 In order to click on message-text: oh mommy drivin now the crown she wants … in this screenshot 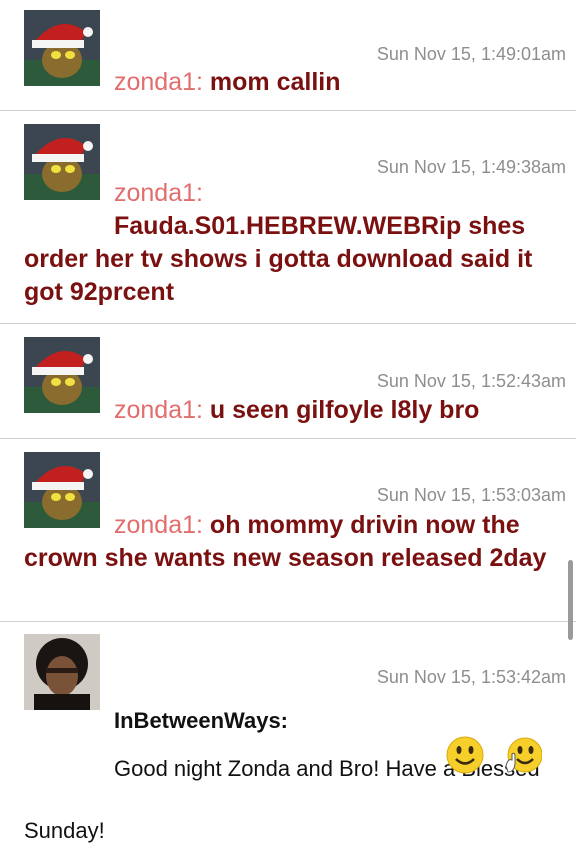, I will do `click(285, 541)`.